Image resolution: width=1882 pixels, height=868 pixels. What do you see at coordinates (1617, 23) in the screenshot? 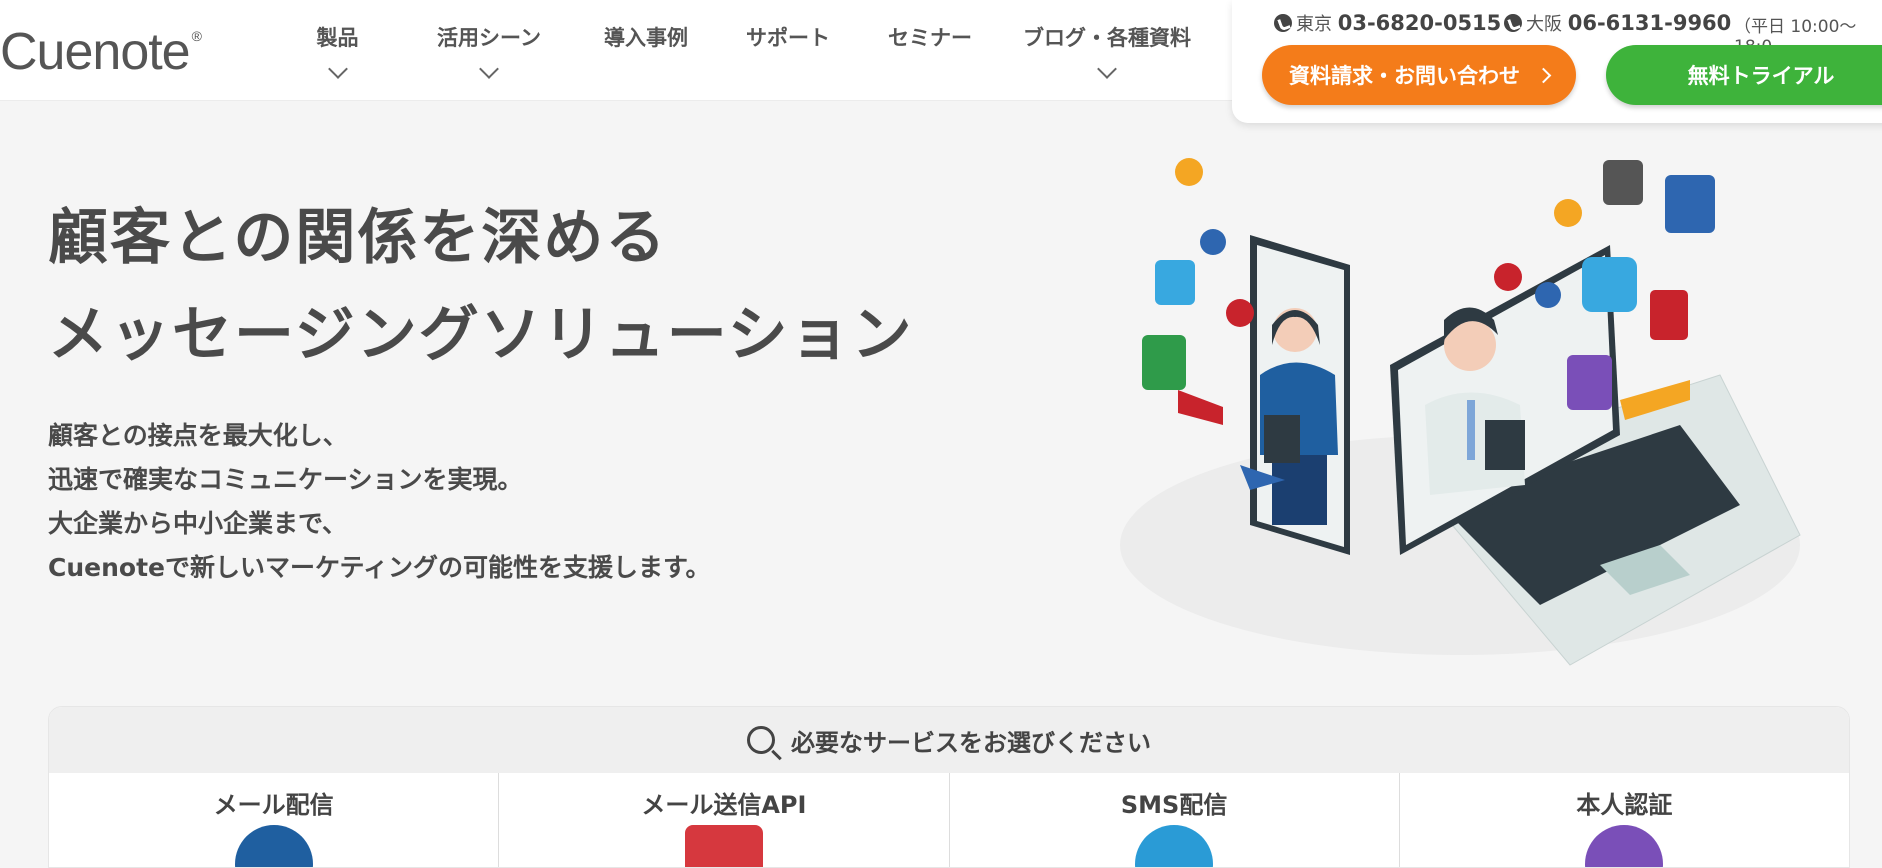
I see `phone-osaka: 大阪 06-6131-9960` at bounding box center [1617, 23].